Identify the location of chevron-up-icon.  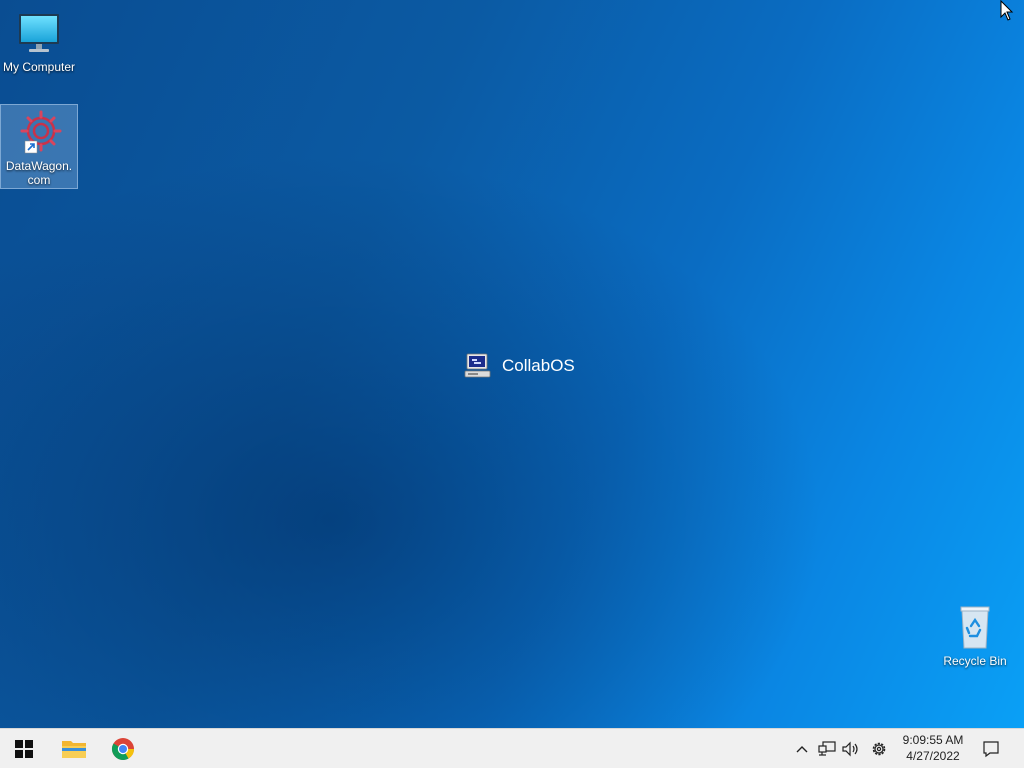
(802, 749).